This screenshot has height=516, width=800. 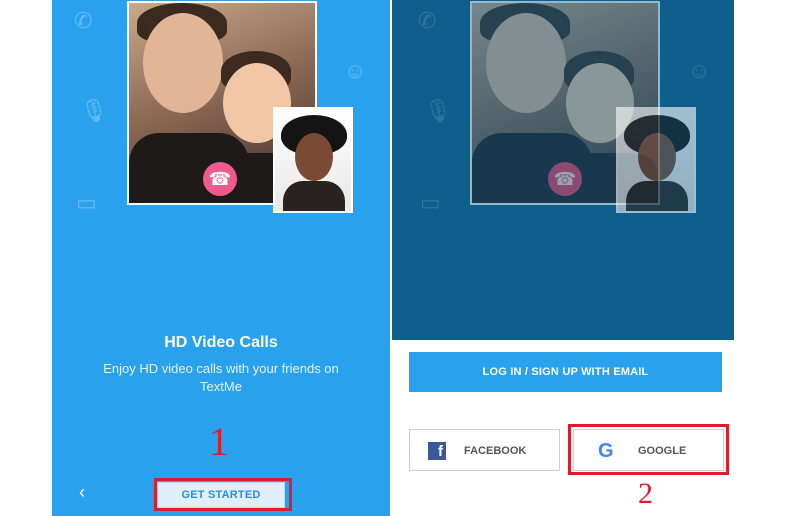 What do you see at coordinates (219, 441) in the screenshot?
I see `step1-number: 1` at bounding box center [219, 441].